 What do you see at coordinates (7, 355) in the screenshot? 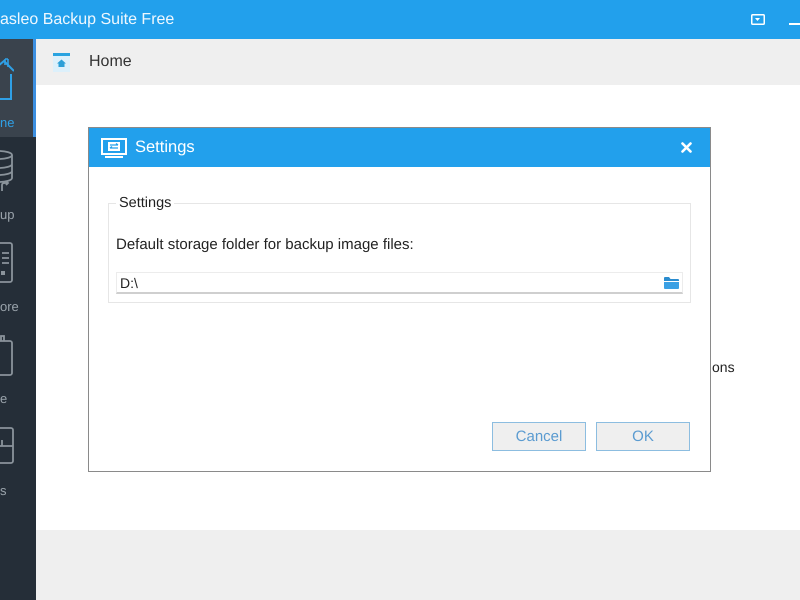
I see `box-icon` at bounding box center [7, 355].